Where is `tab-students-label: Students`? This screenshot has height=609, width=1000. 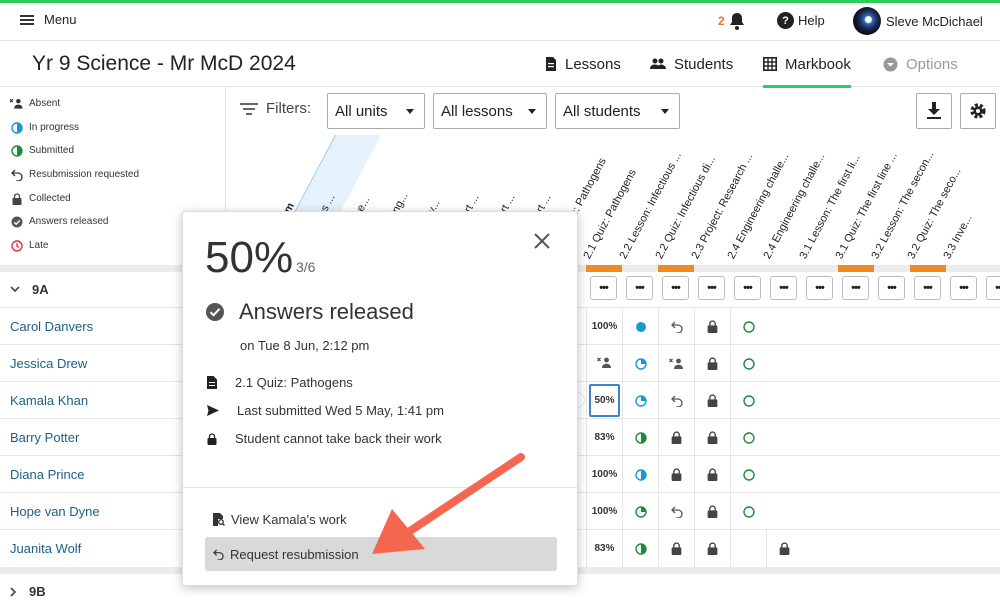
tab-students-label: Students is located at coordinates (704, 64).